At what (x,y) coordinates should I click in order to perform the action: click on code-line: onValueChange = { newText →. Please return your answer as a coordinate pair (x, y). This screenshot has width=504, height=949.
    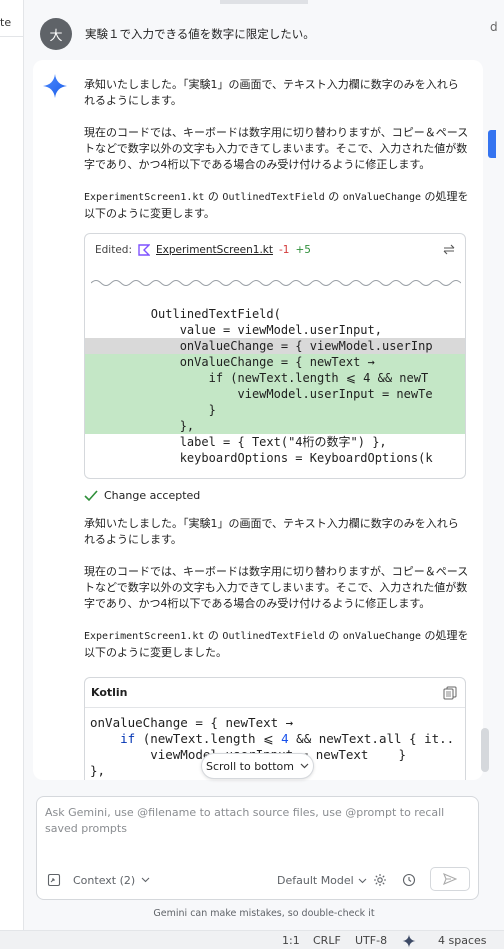
    Looking at the image, I should click on (192, 722).